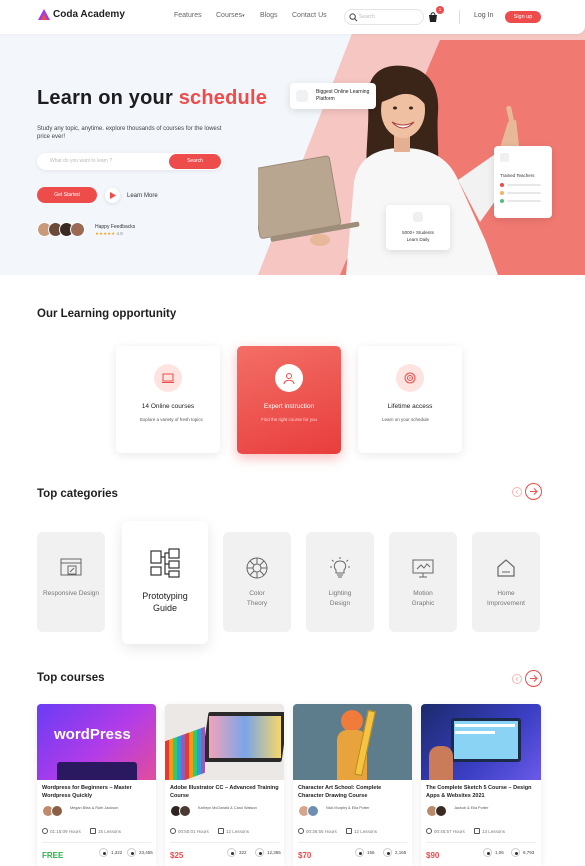 This screenshot has width=585, height=866. Describe the element at coordinates (305, 855) in the screenshot. I see `course-price: $70` at that location.